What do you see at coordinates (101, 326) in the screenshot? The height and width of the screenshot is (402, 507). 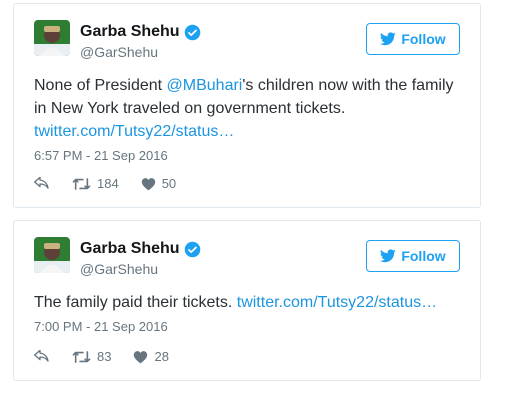 I see `tweet-timestamp: 7:00 PM - 21 Sep 2016` at bounding box center [101, 326].